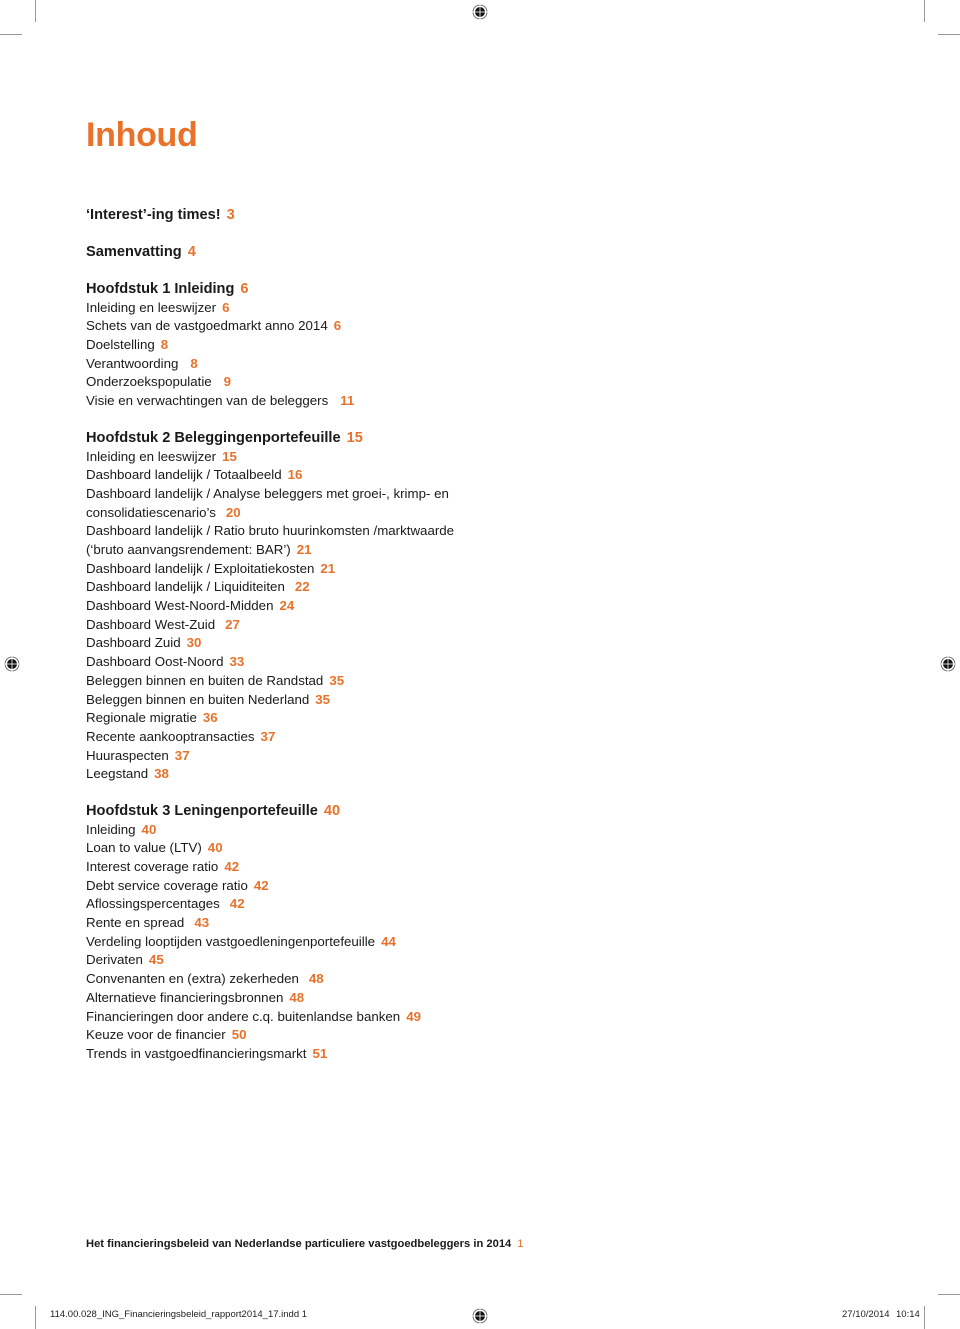  What do you see at coordinates (194, 643) in the screenshot?
I see `toc-page-number: 30` at bounding box center [194, 643].